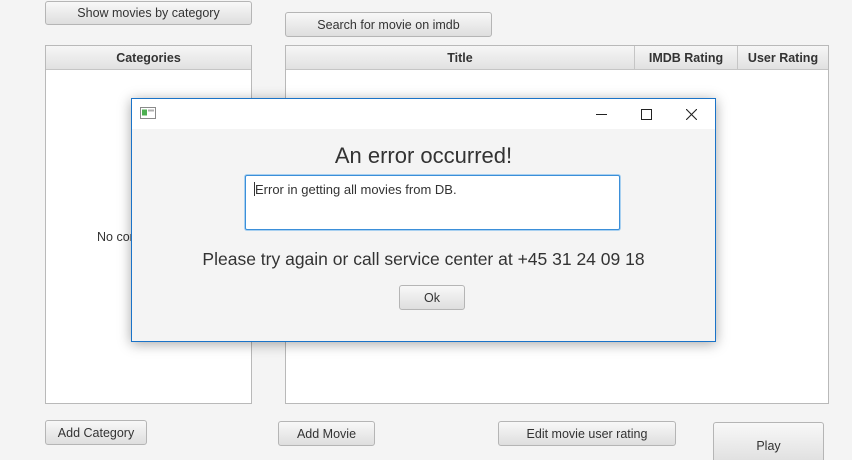 This screenshot has height=460, width=852. Describe the element at coordinates (423, 155) in the screenshot. I see `dialog-heading: An error occurred!` at that location.